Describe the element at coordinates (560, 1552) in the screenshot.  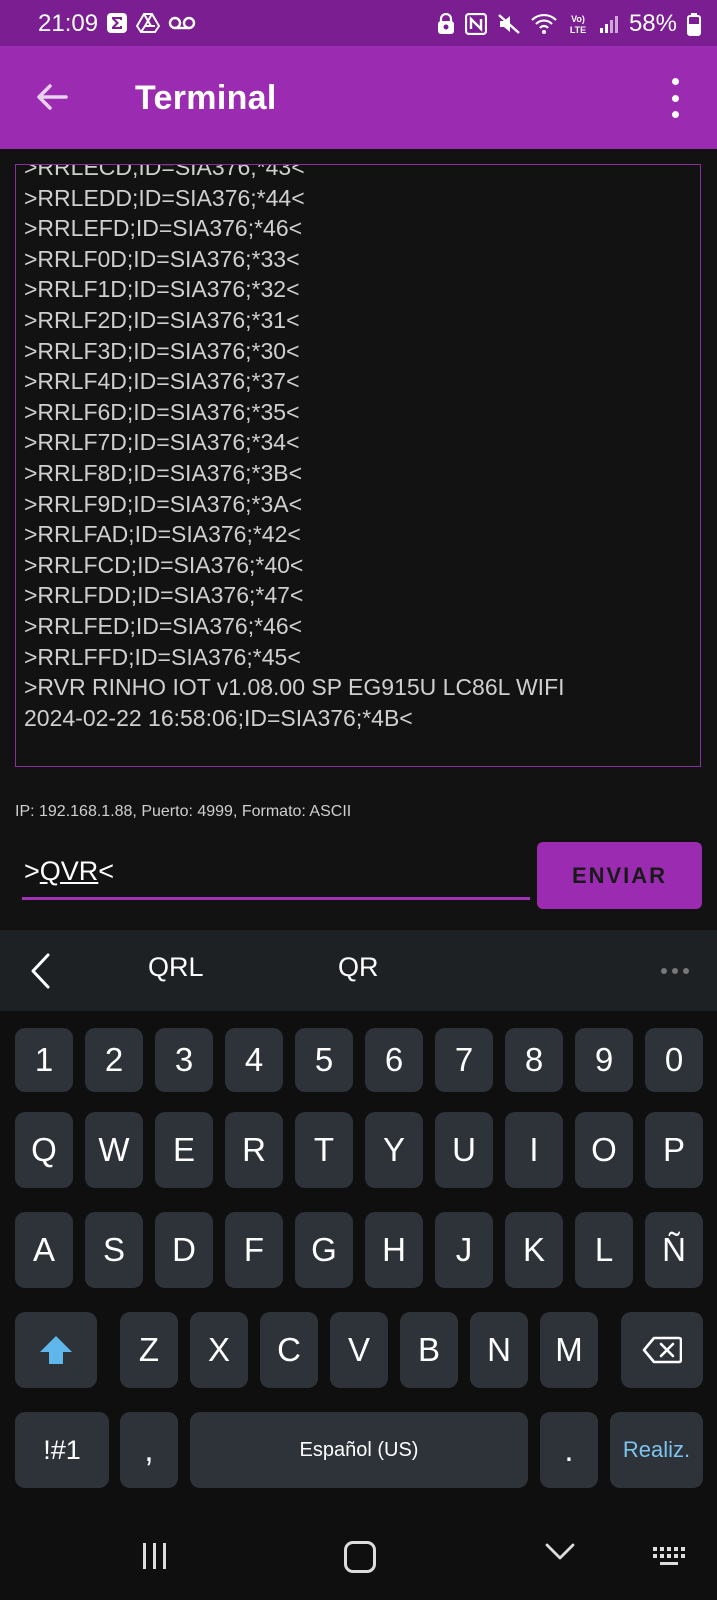
I see `back-chevron-icon` at that location.